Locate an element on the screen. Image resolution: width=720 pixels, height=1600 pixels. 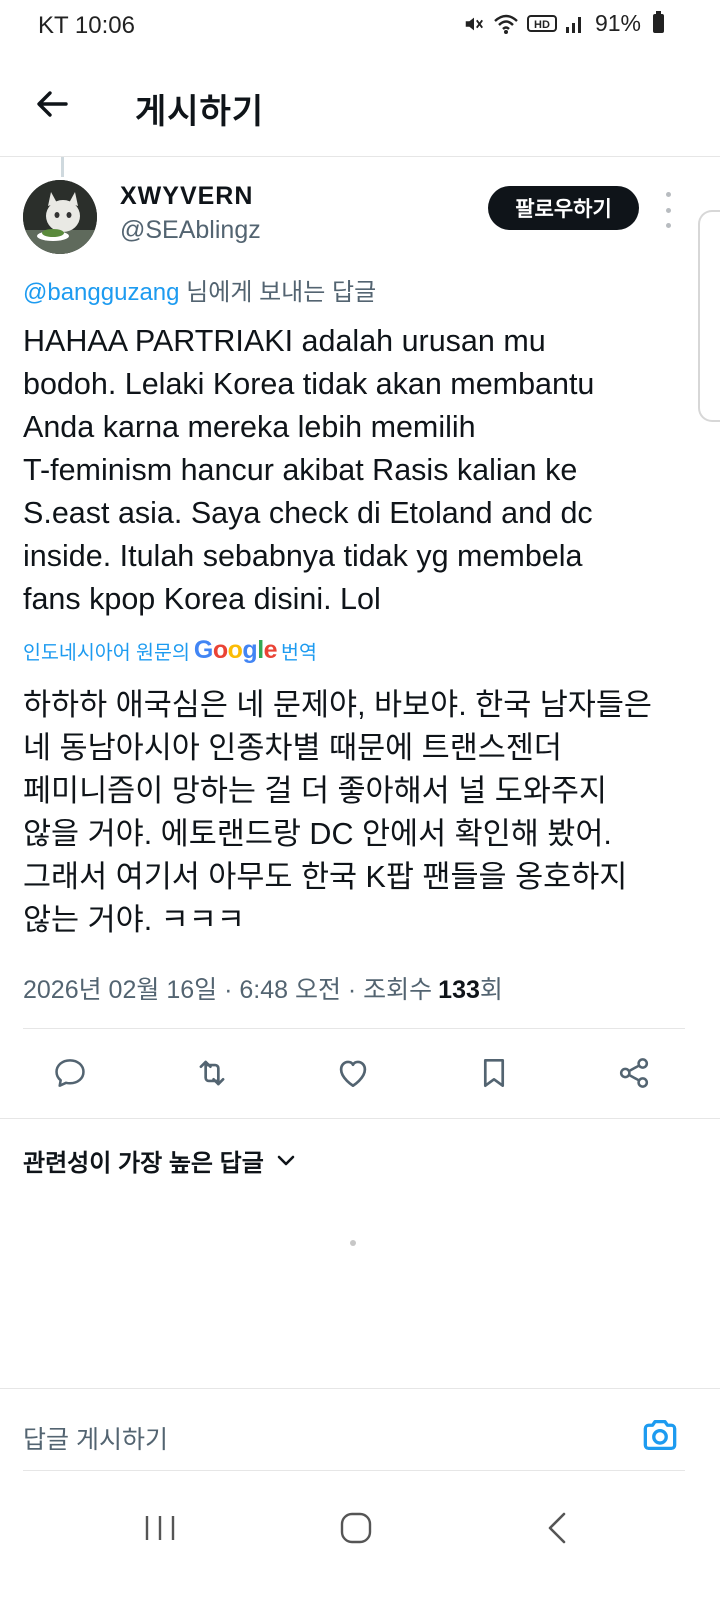
home-button is located at coordinates (356, 1528).